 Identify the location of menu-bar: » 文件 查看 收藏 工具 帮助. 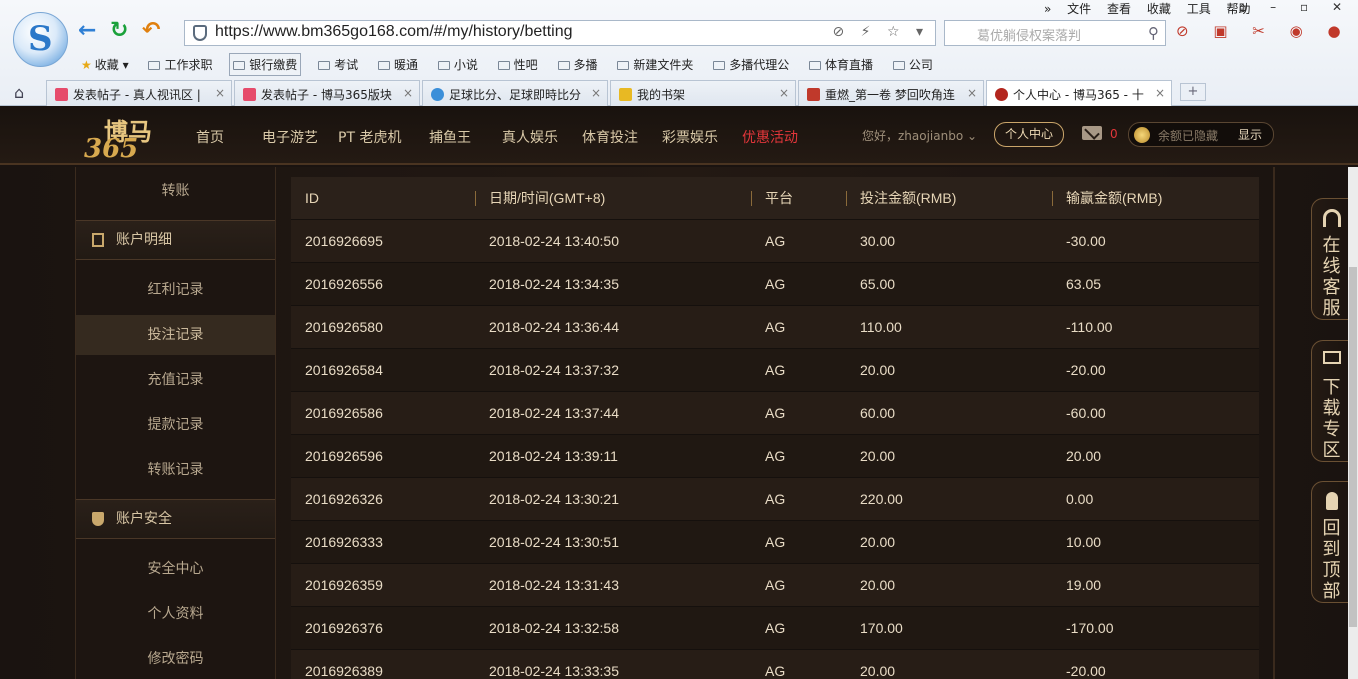
(1153, 8).